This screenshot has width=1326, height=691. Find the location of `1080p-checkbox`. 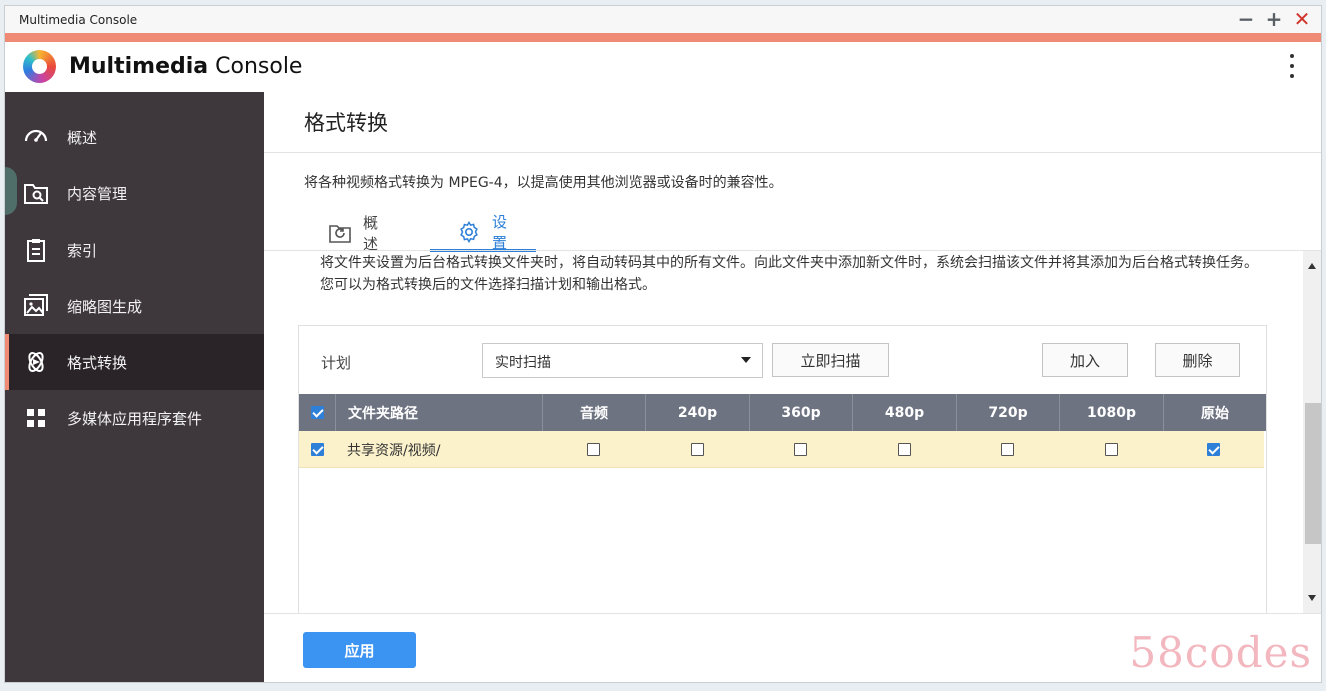

1080p-checkbox is located at coordinates (1111, 449).